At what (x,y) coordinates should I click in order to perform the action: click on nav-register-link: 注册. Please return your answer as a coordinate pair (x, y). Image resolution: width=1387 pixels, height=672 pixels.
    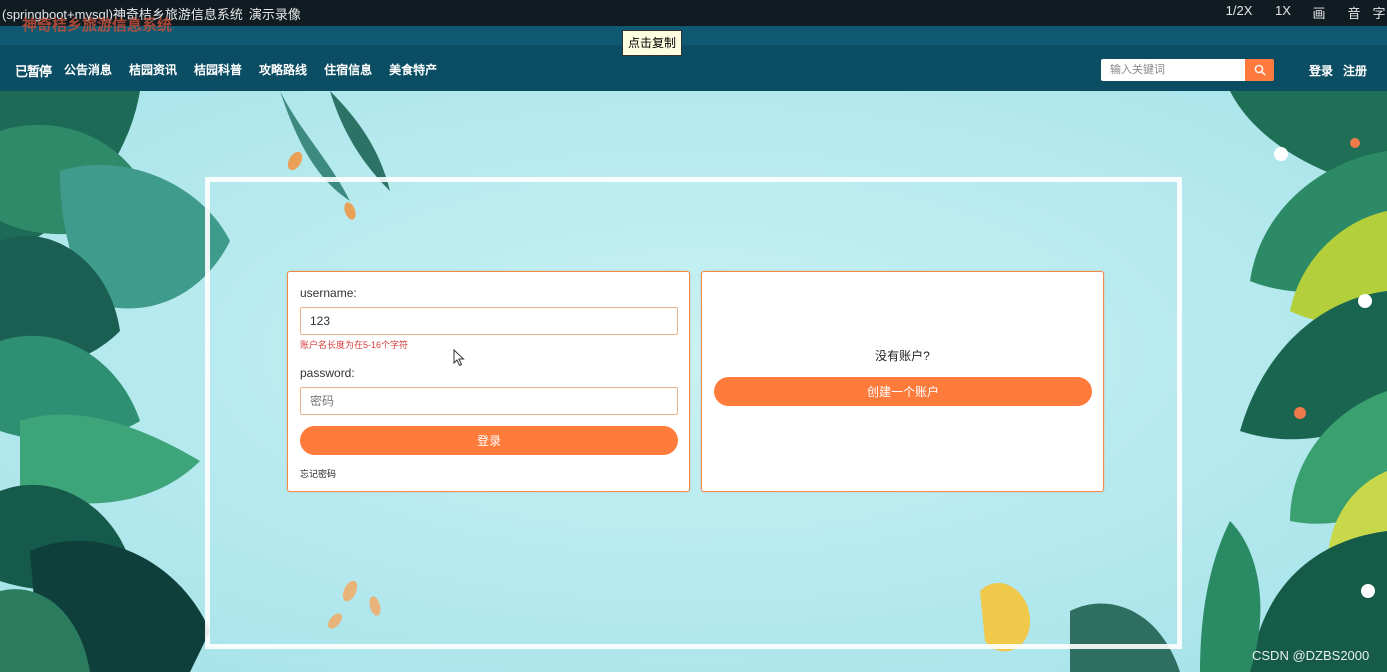
    Looking at the image, I should click on (1355, 70).